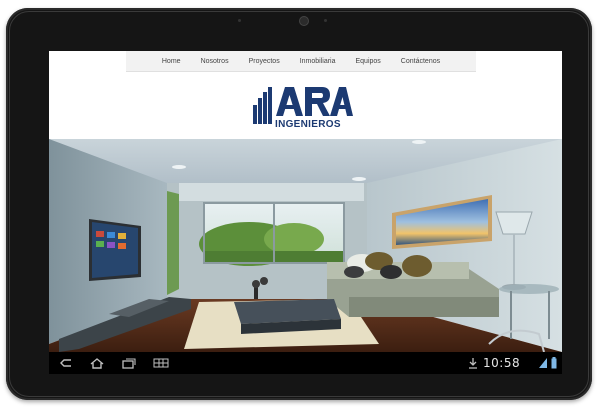 The height and width of the screenshot is (411, 600). What do you see at coordinates (325, 20) in the screenshot?
I see `light-sensor` at bounding box center [325, 20].